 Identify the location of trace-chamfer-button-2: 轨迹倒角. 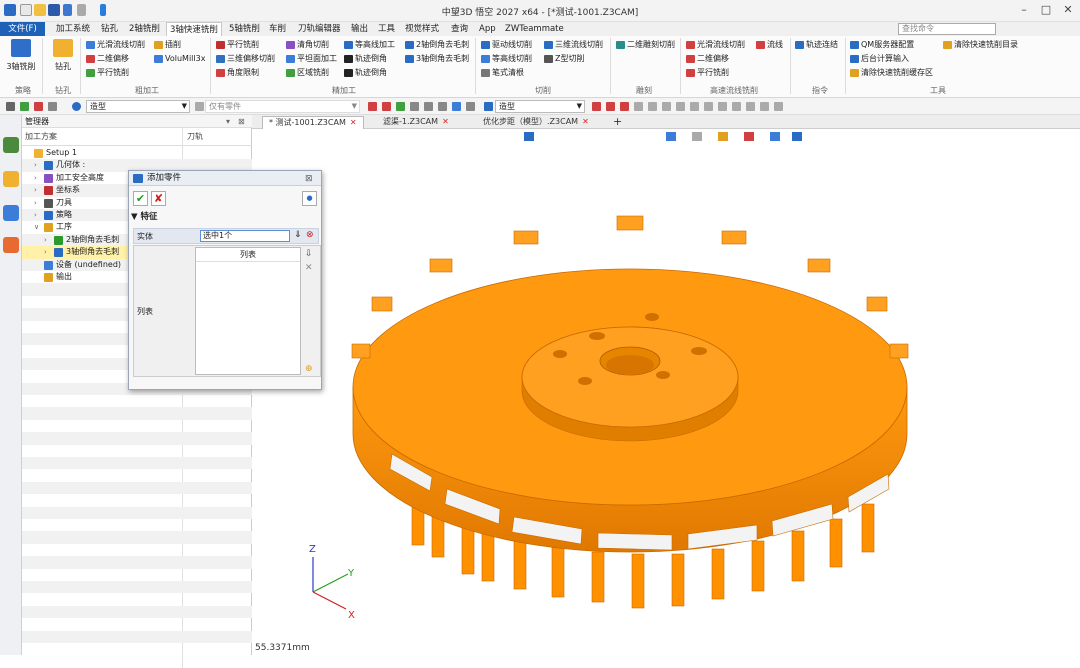
(365, 73).